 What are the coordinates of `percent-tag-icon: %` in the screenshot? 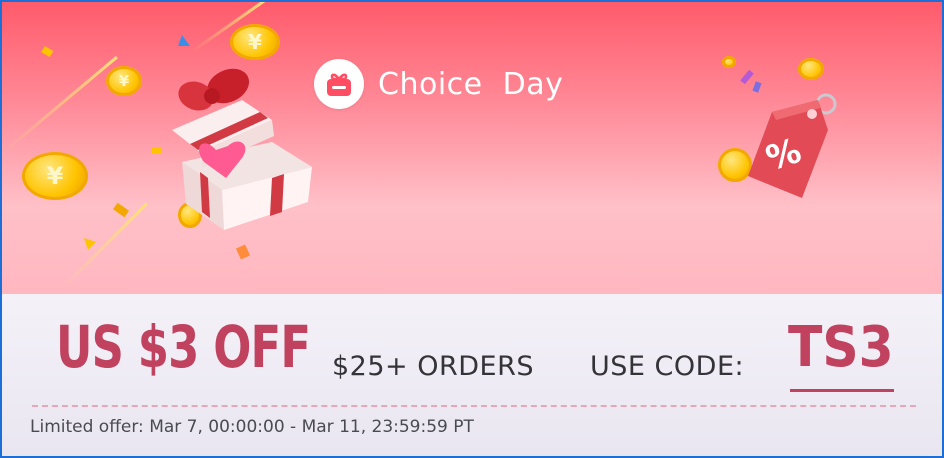 It's located at (792, 145).